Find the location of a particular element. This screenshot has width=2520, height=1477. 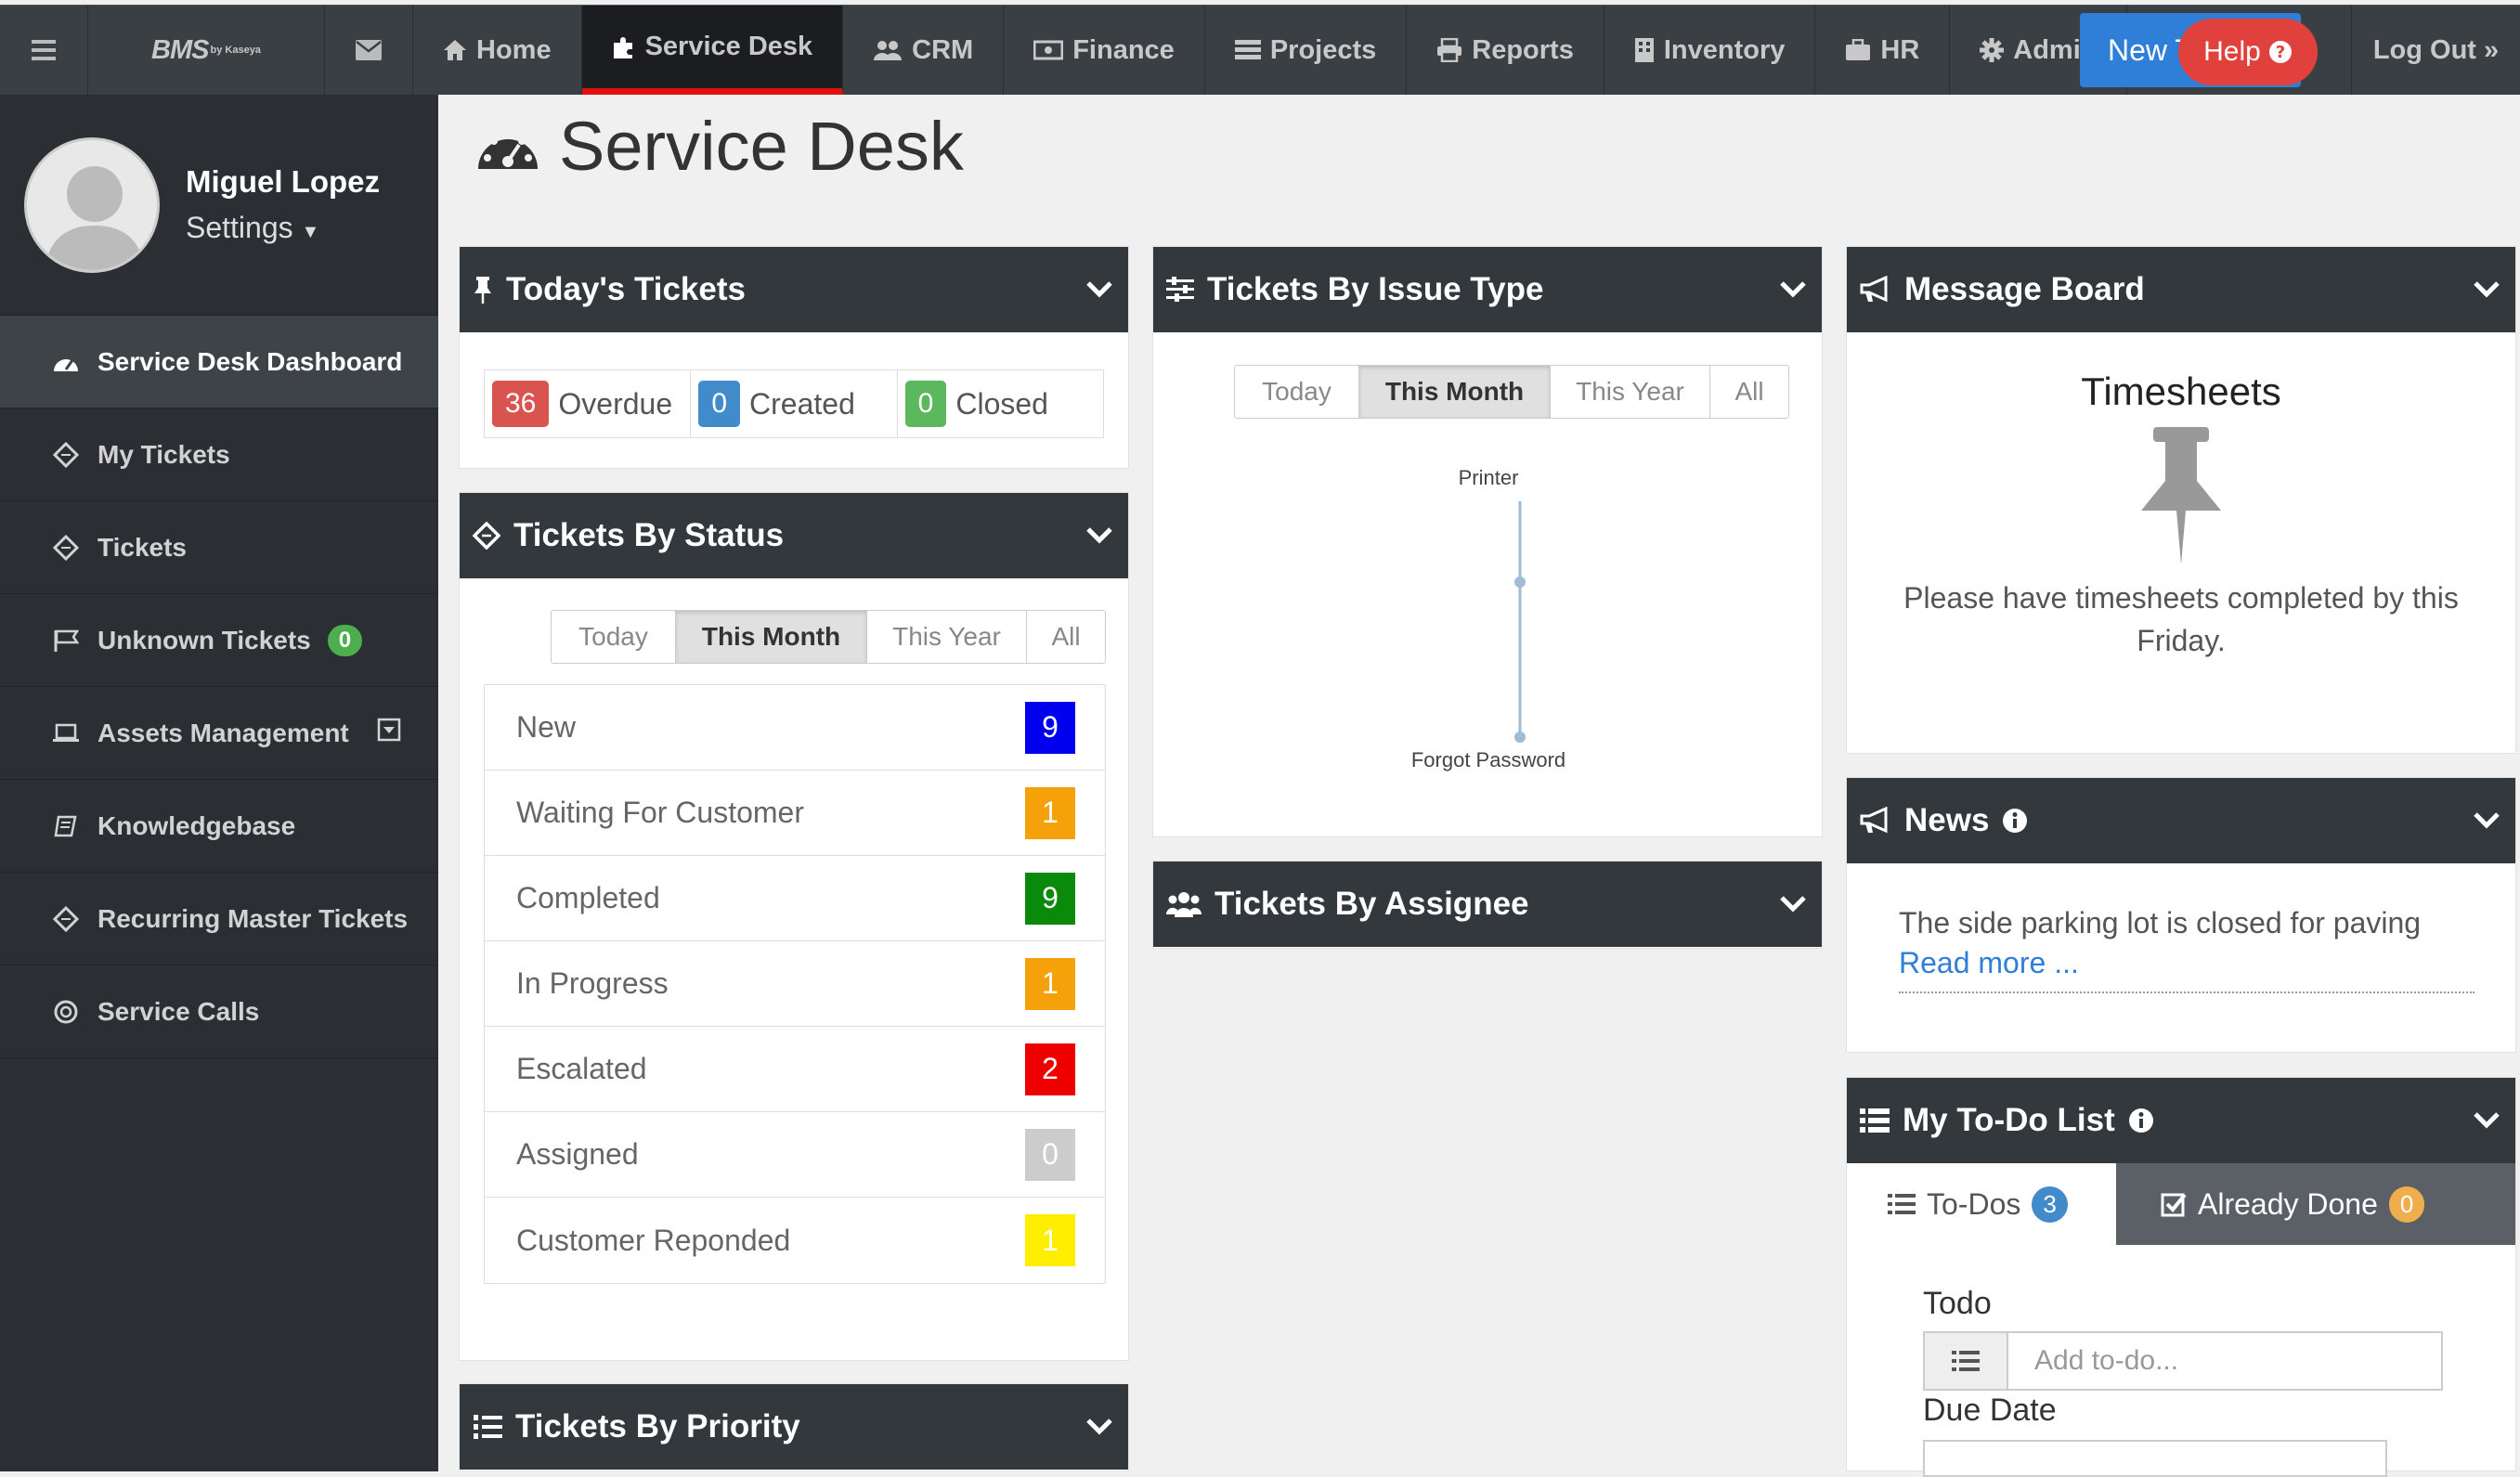

status-count-badge: 2 is located at coordinates (1050, 1069).